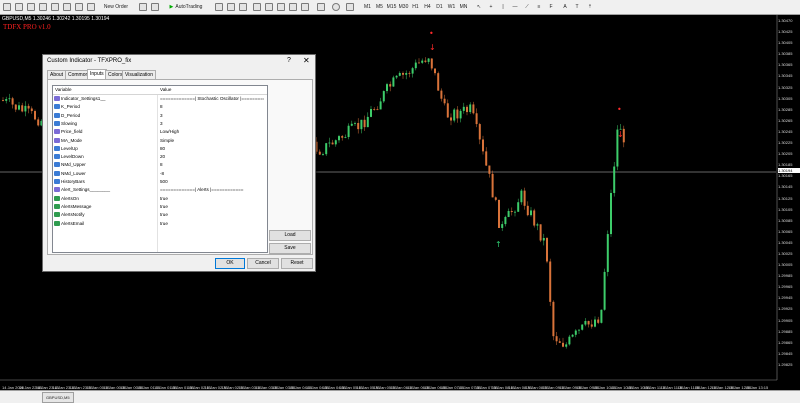 The width and height of the screenshot is (800, 403). I want to click on market-icon, so click(155, 6).